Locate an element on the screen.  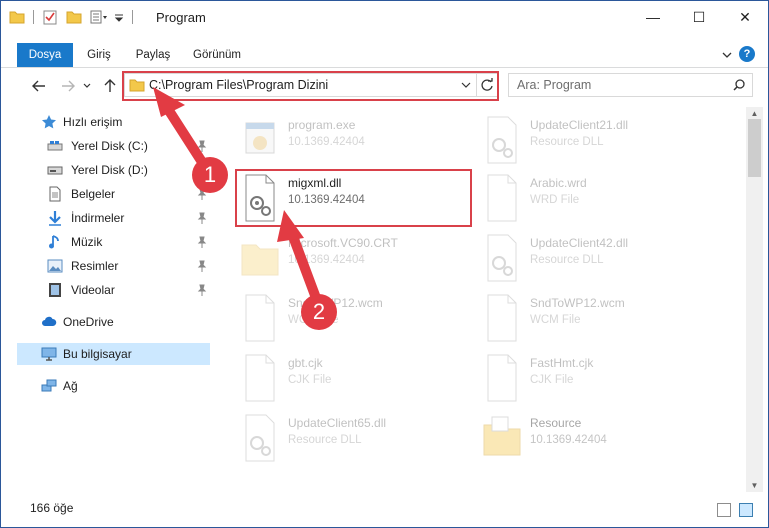
minimize-button: — is located at coordinates (653, 17).